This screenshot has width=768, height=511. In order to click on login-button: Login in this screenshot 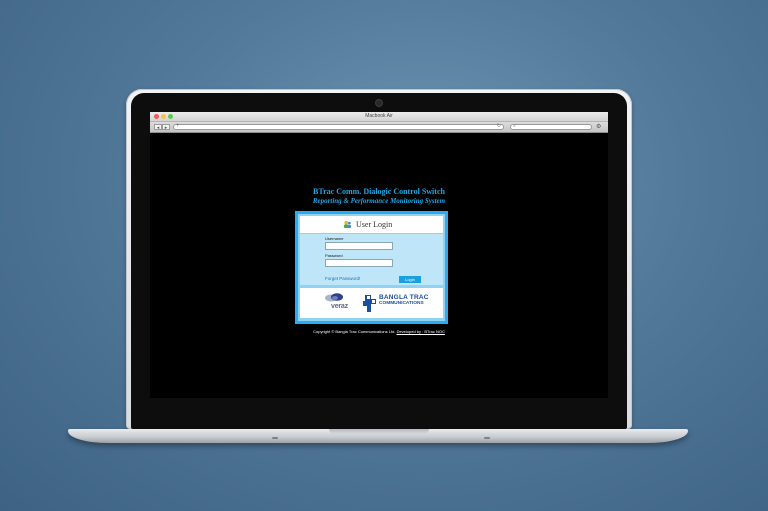, I will do `click(410, 279)`.